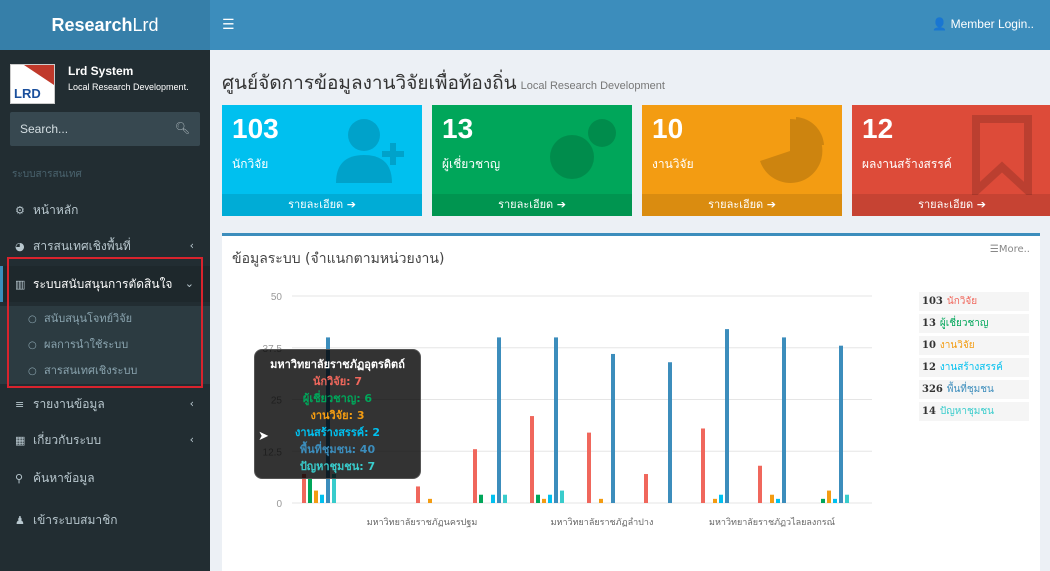 This screenshot has height=571, width=1050. I want to click on tooltip-line: งานสร้างสรรค์: 2, so click(337, 432).